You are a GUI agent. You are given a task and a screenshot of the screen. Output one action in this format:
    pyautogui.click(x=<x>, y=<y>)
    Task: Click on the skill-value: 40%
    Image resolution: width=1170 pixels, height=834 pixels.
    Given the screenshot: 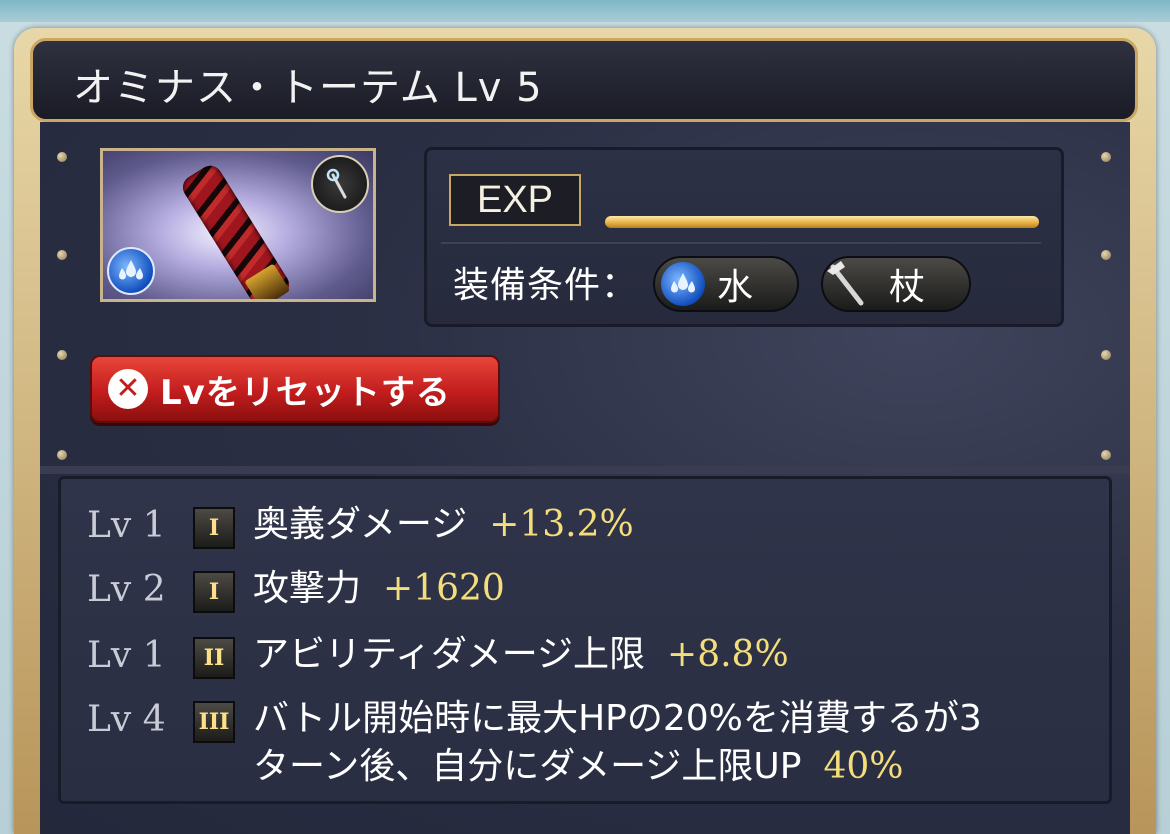 What is the action you would take?
    pyautogui.click(x=863, y=766)
    